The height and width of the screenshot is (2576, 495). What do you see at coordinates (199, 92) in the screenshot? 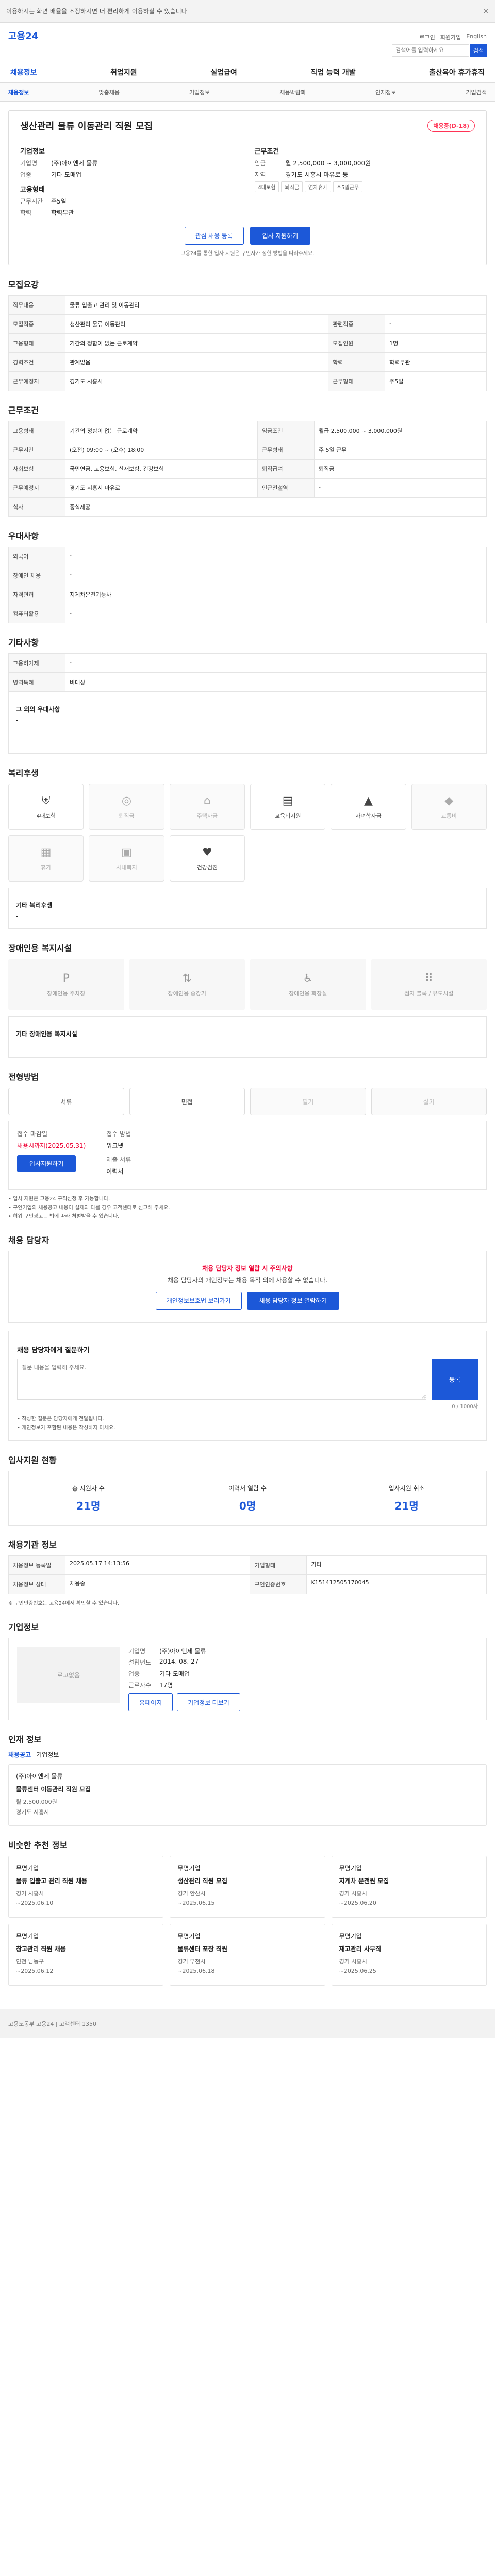
I see `sub-nav-item: 기업정보` at bounding box center [199, 92].